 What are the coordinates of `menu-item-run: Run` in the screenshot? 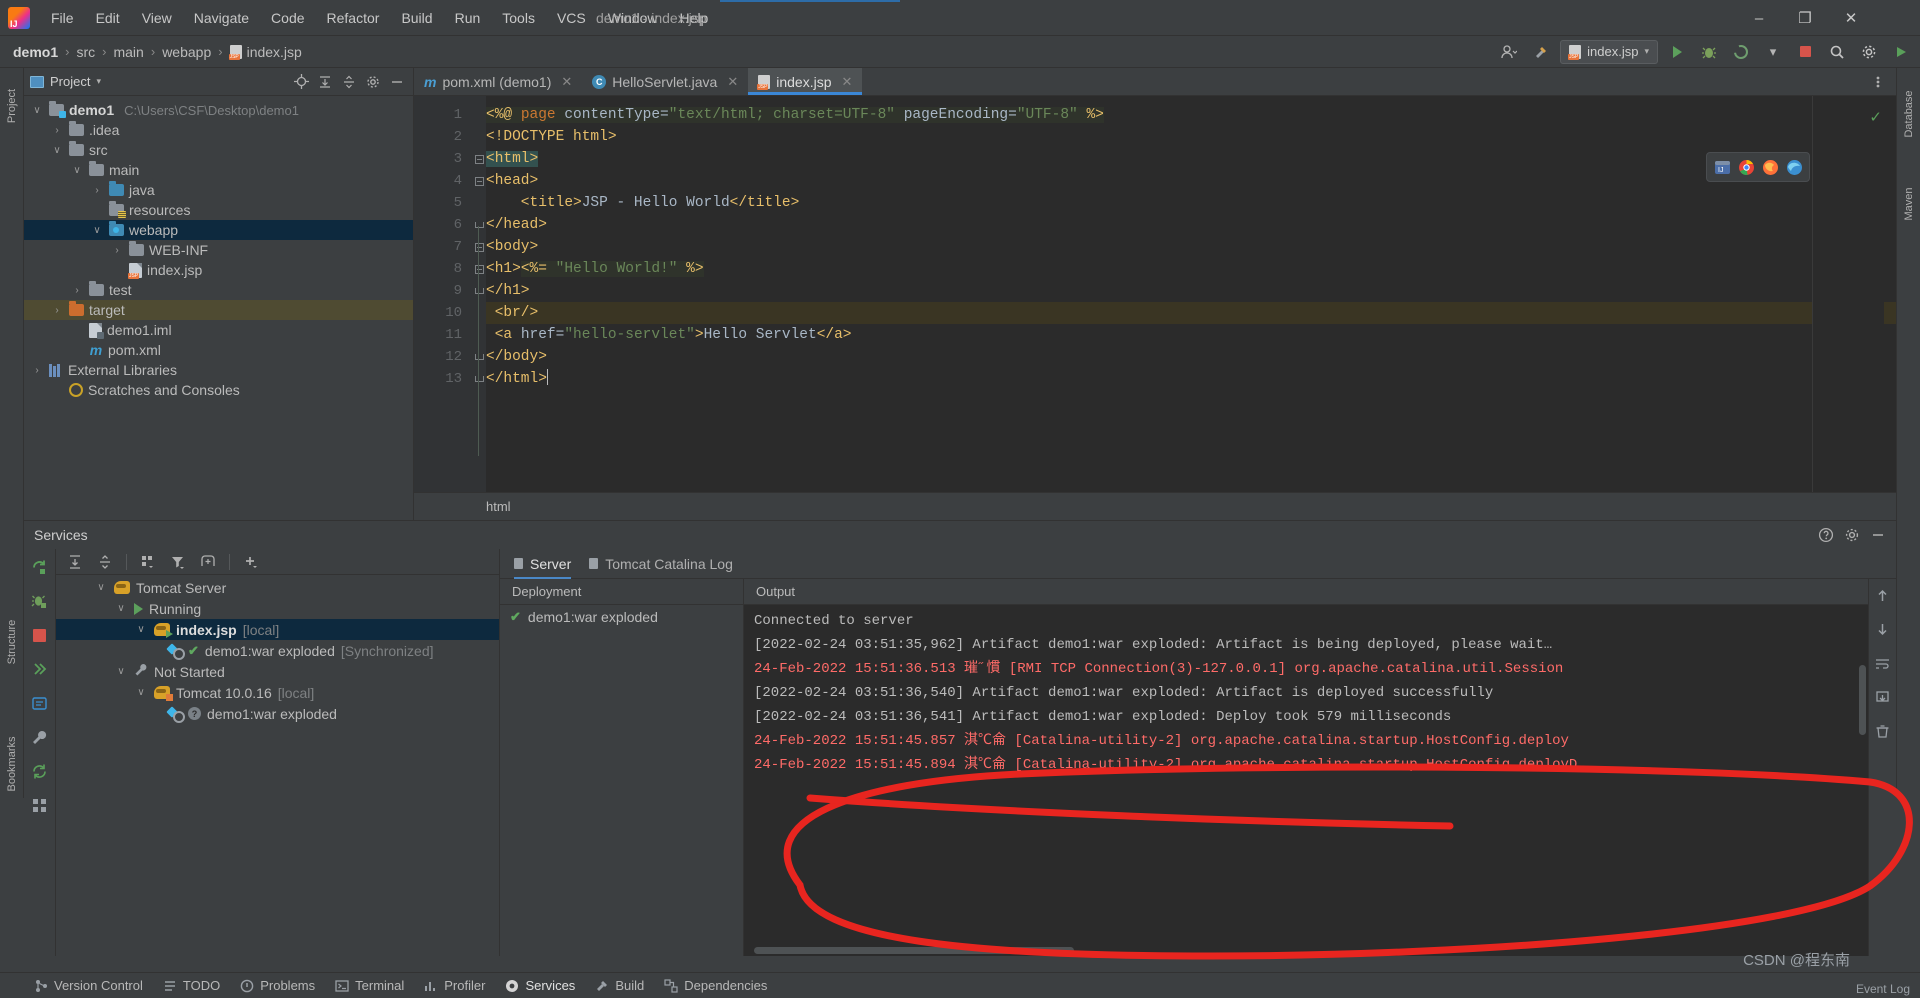 It's located at (468, 18).